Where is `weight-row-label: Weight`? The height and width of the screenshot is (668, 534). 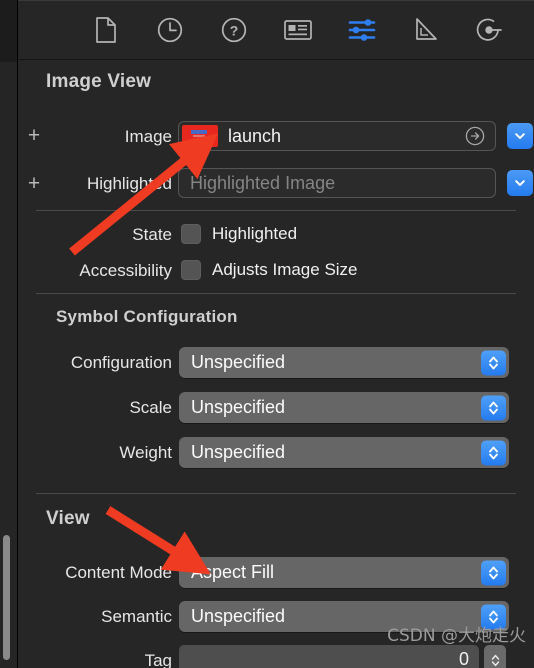
weight-row-label: Weight is located at coordinates (145, 452).